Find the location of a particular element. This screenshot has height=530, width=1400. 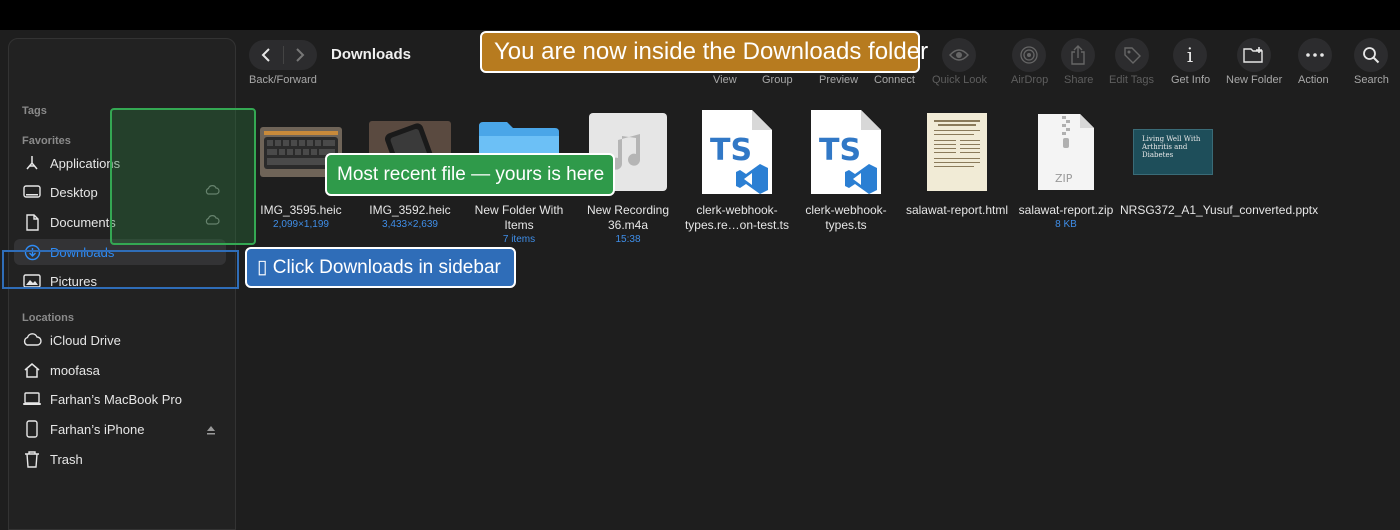

search-button is located at coordinates (1371, 55).